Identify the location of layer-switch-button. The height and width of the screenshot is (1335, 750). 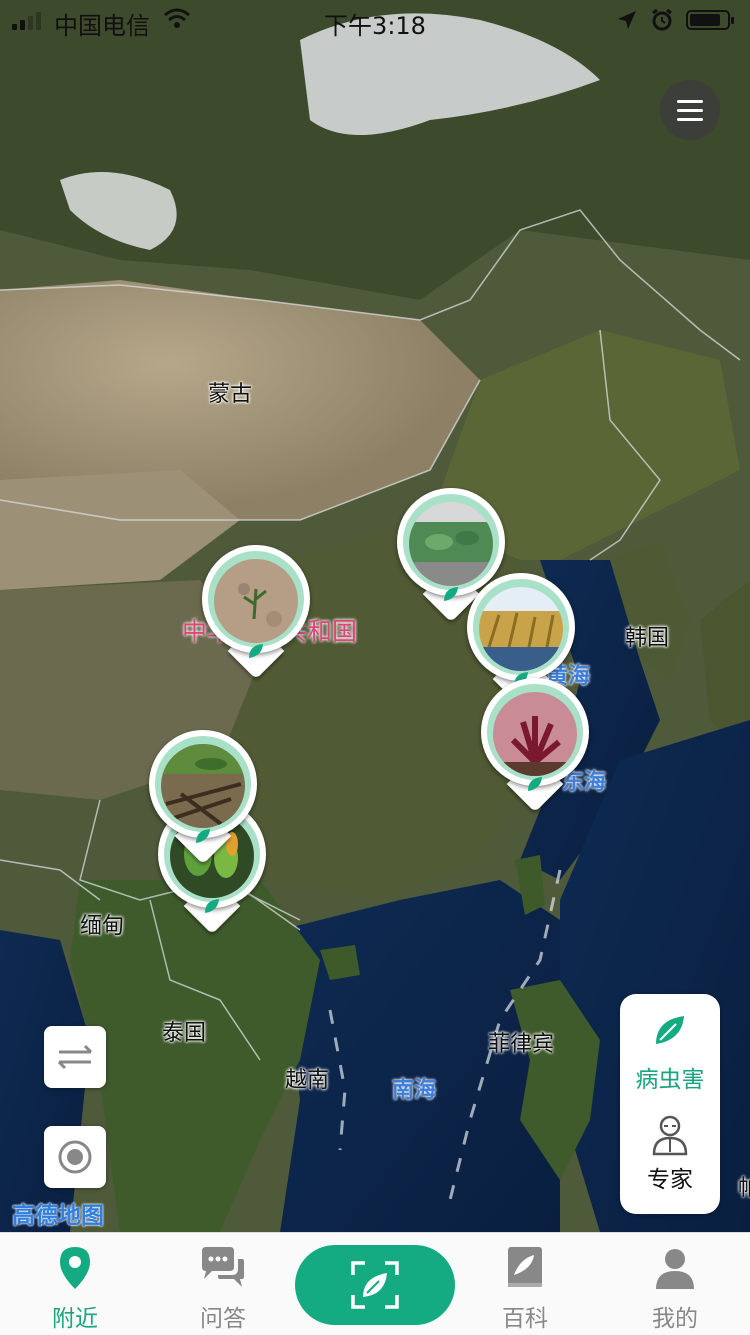
(75, 1057).